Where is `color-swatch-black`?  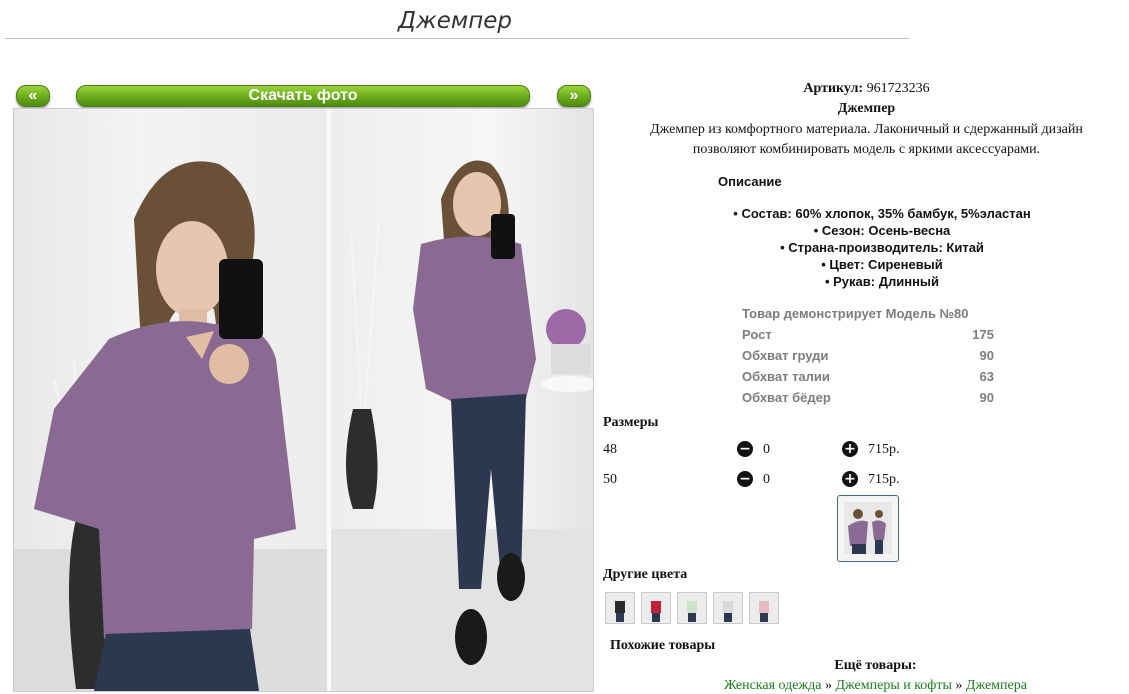 color-swatch-black is located at coordinates (620, 608).